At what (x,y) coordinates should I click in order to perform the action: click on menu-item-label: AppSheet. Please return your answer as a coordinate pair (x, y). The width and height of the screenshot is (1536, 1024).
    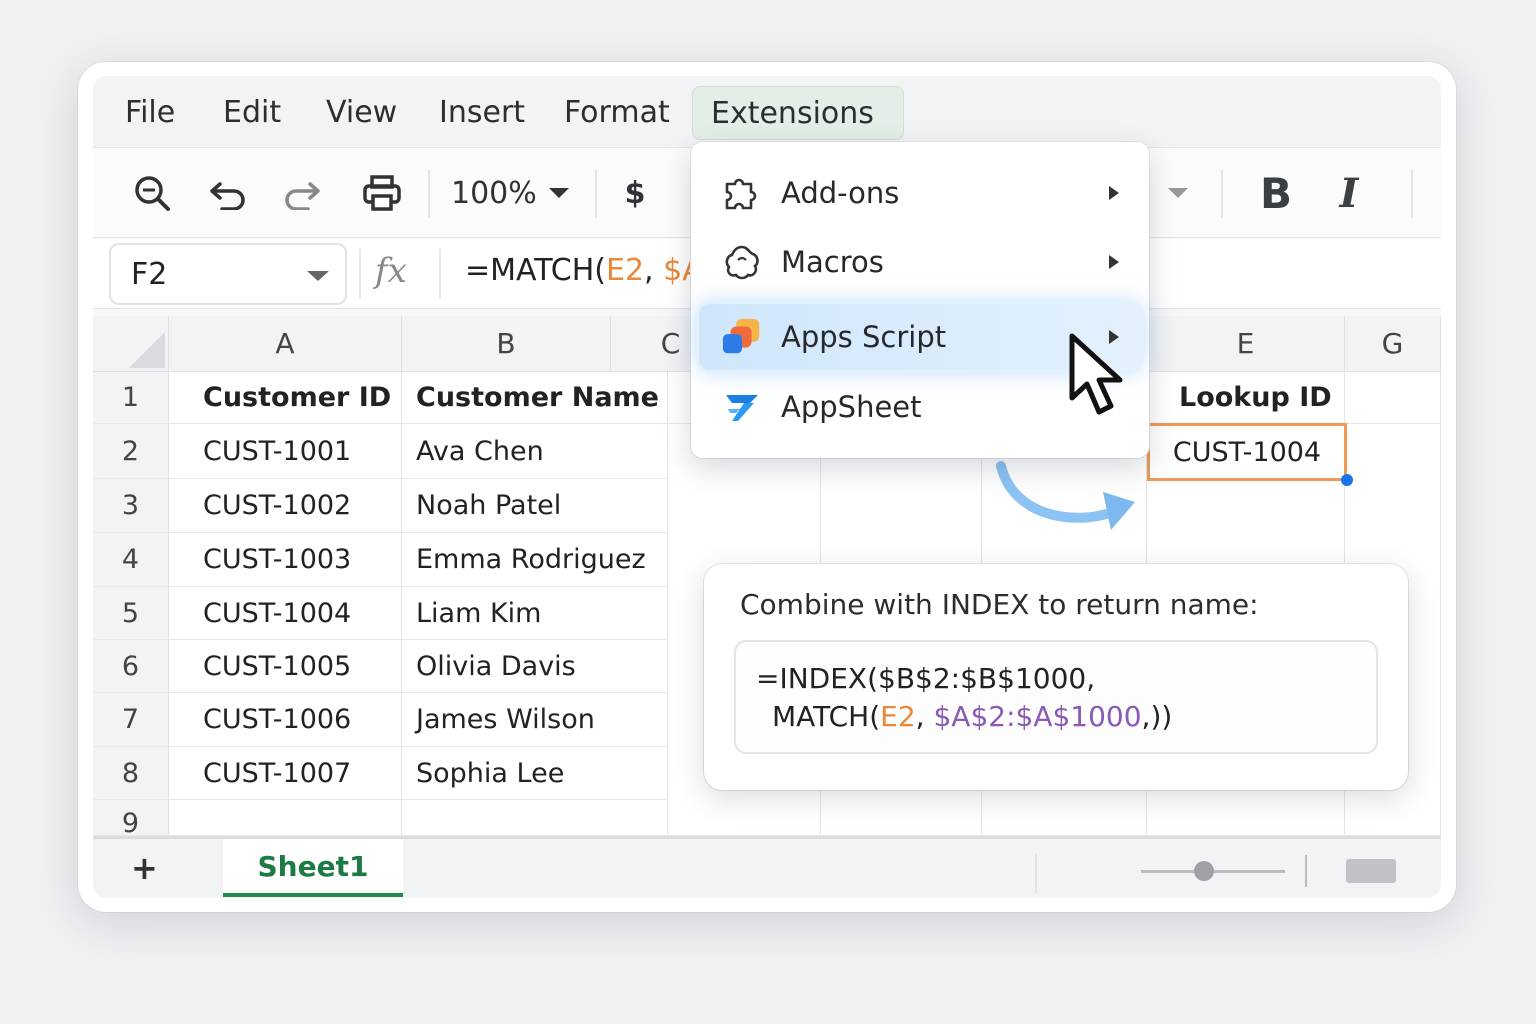
    Looking at the image, I should click on (851, 407).